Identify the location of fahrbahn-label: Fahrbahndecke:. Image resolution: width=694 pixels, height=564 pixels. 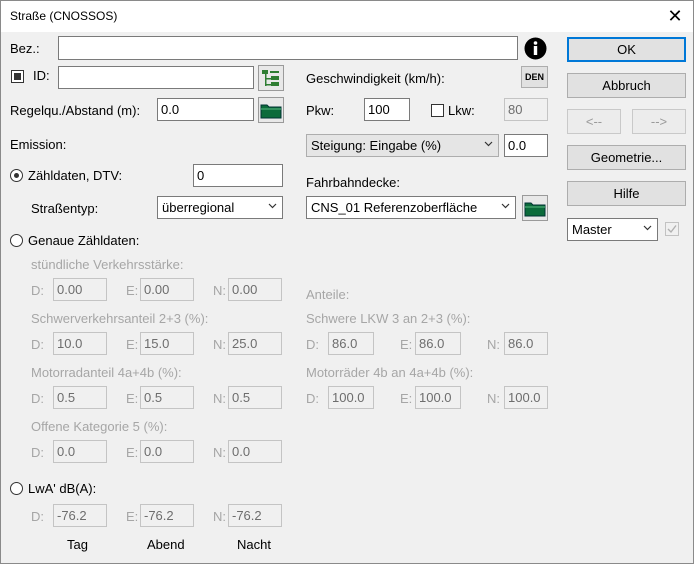
(353, 182).